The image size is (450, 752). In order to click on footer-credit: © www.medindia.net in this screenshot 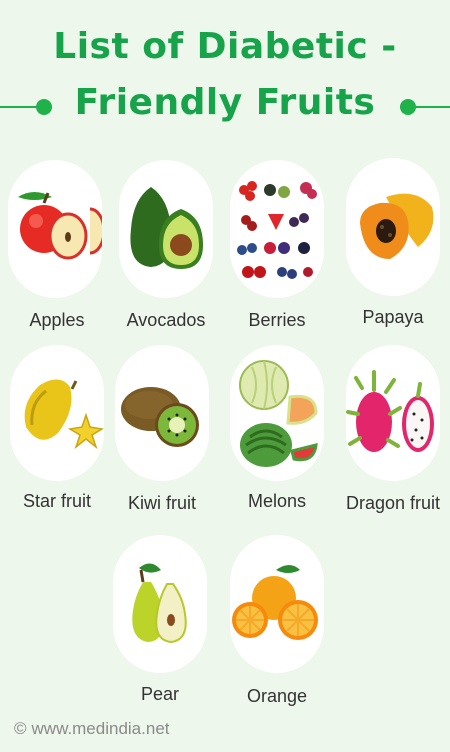, I will do `click(92, 729)`.